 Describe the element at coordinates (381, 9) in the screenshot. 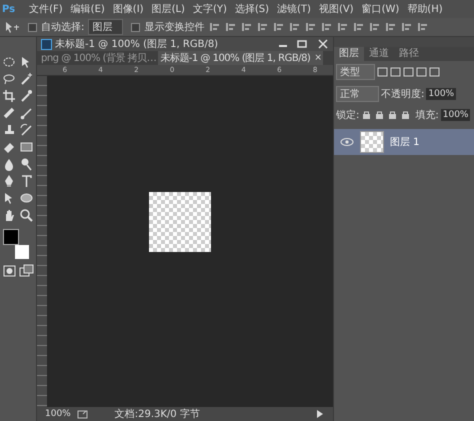

I see `menu-item: 窗口(W)` at that location.